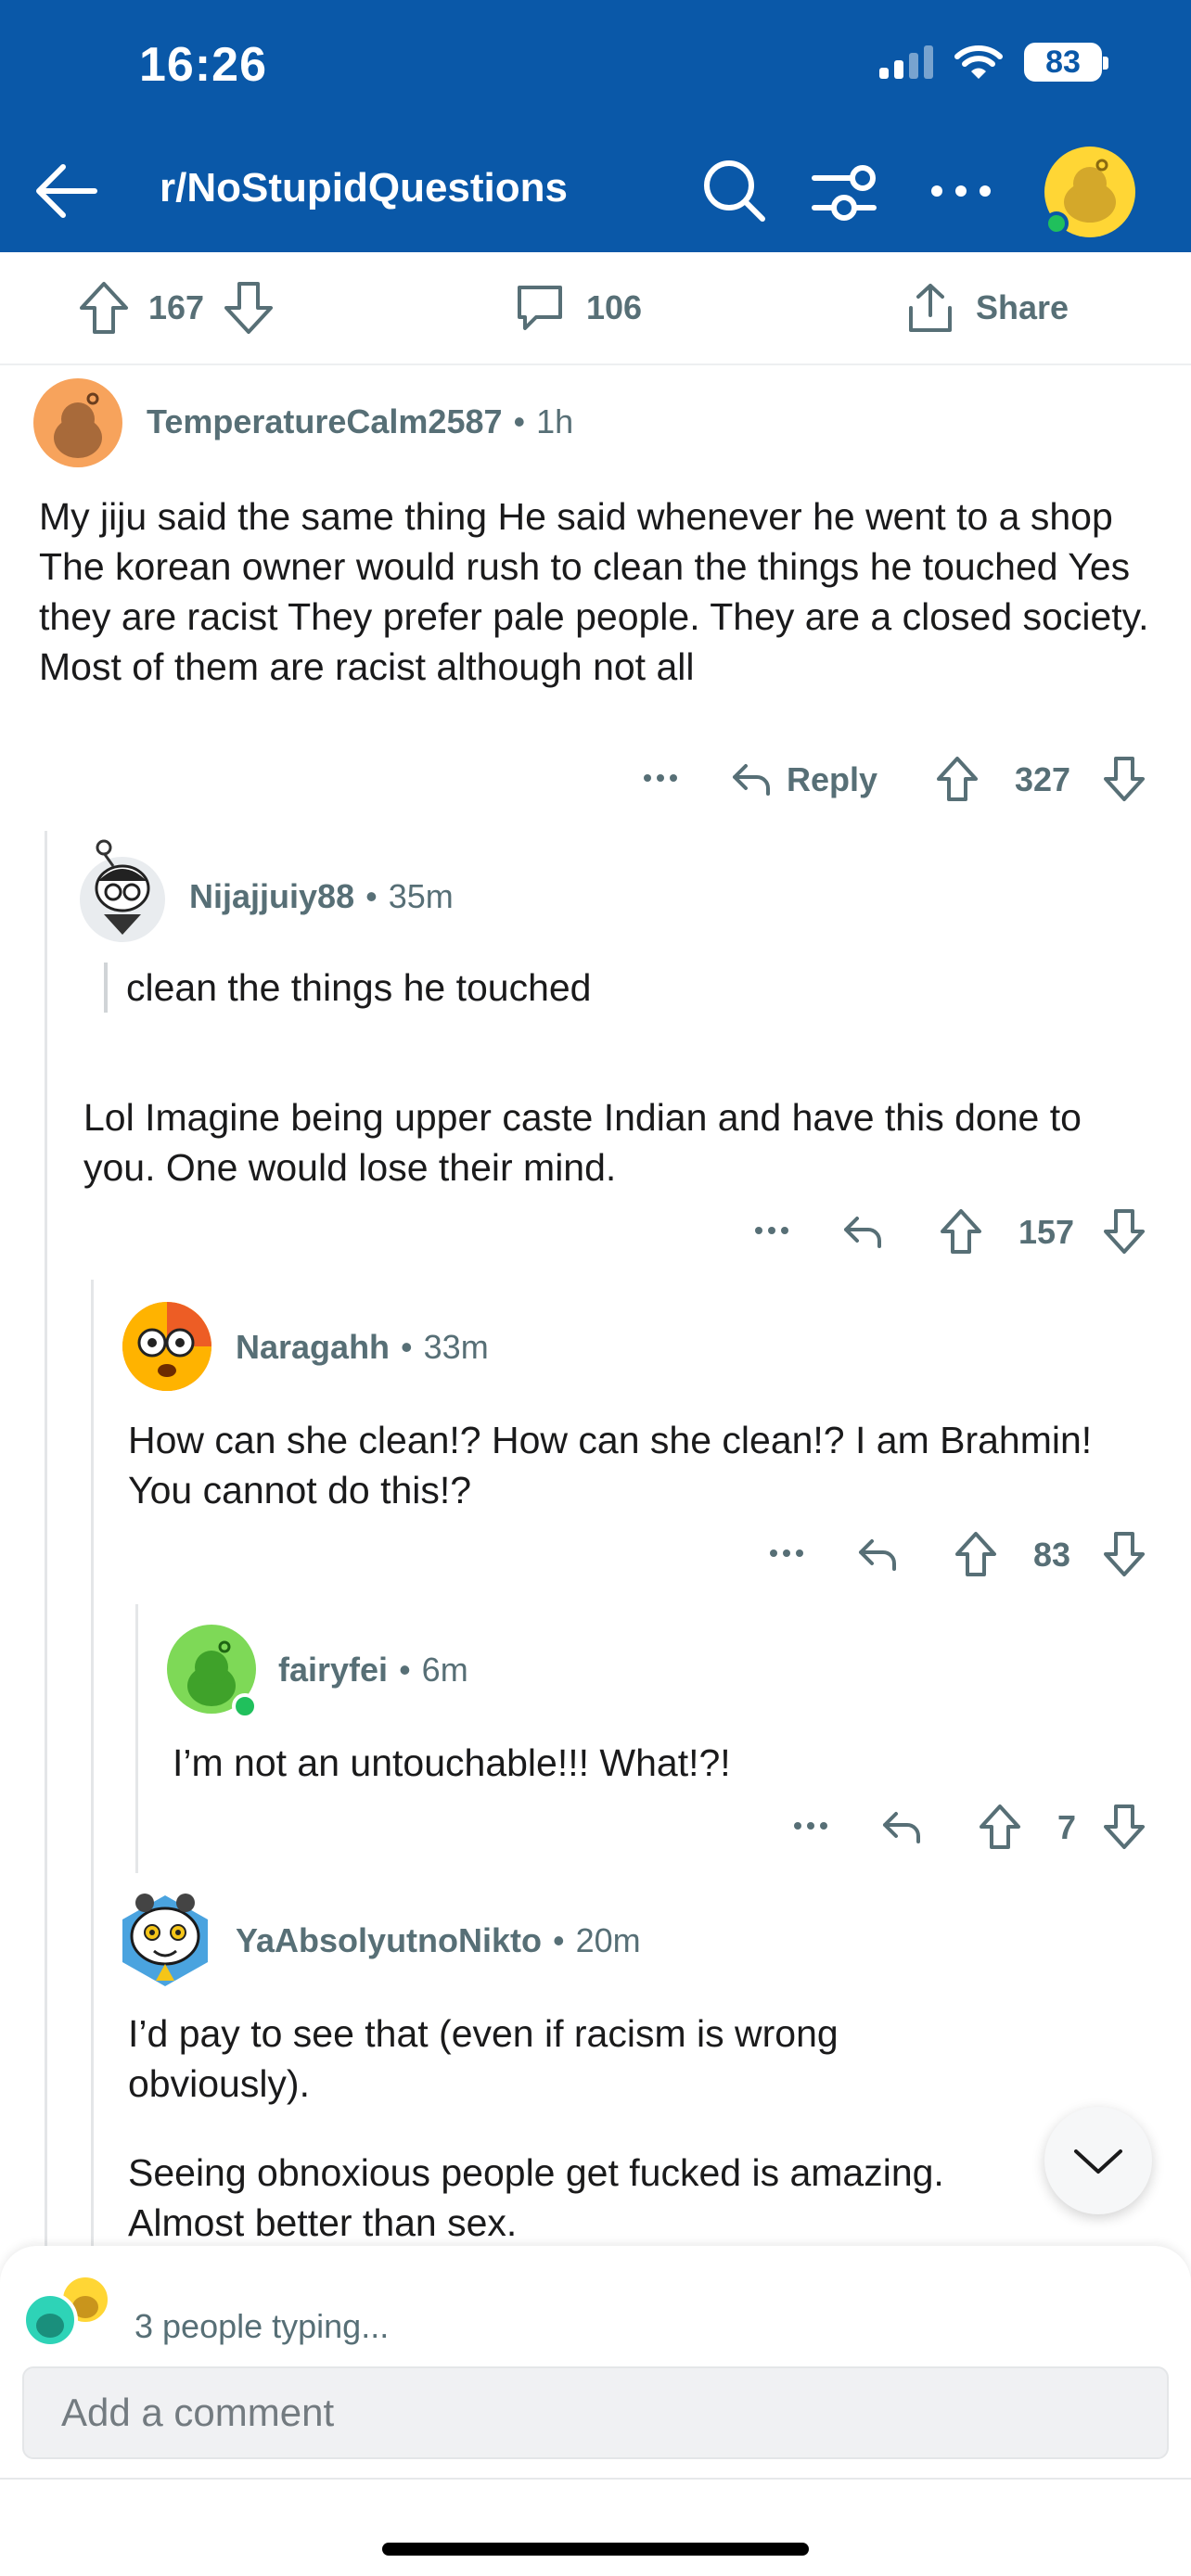 Image resolution: width=1191 pixels, height=2576 pixels. I want to click on post-action-bar: 167 106 Share, so click(595, 308).